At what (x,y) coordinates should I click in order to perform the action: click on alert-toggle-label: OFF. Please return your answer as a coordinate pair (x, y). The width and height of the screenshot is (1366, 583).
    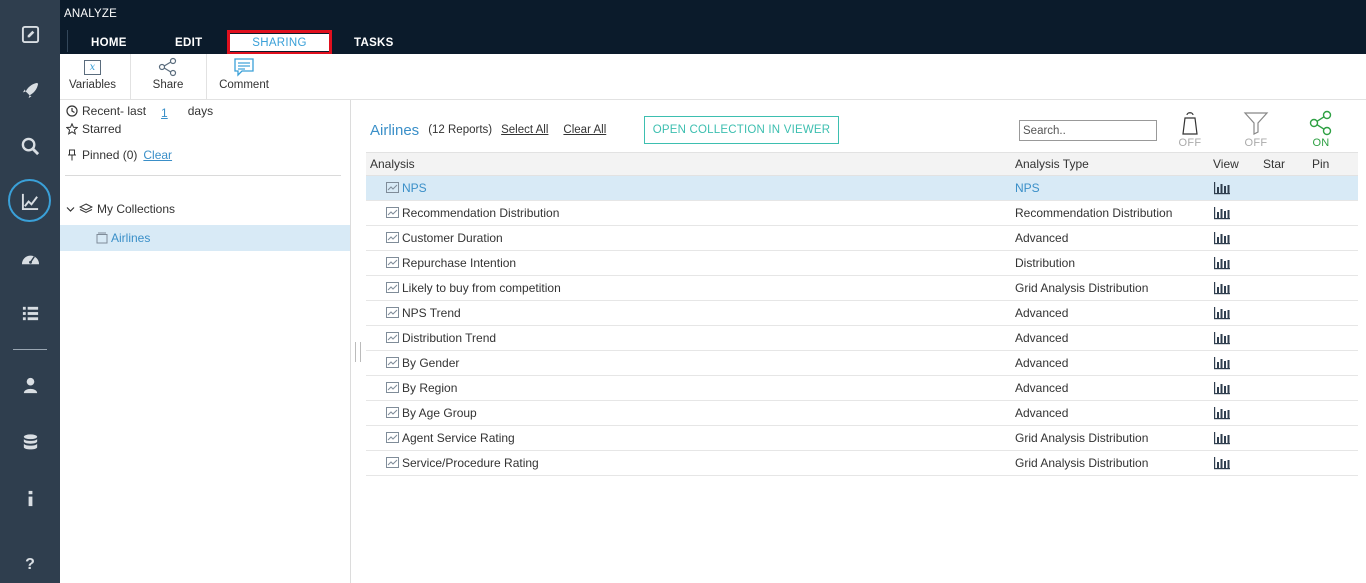
    Looking at the image, I should click on (1190, 143).